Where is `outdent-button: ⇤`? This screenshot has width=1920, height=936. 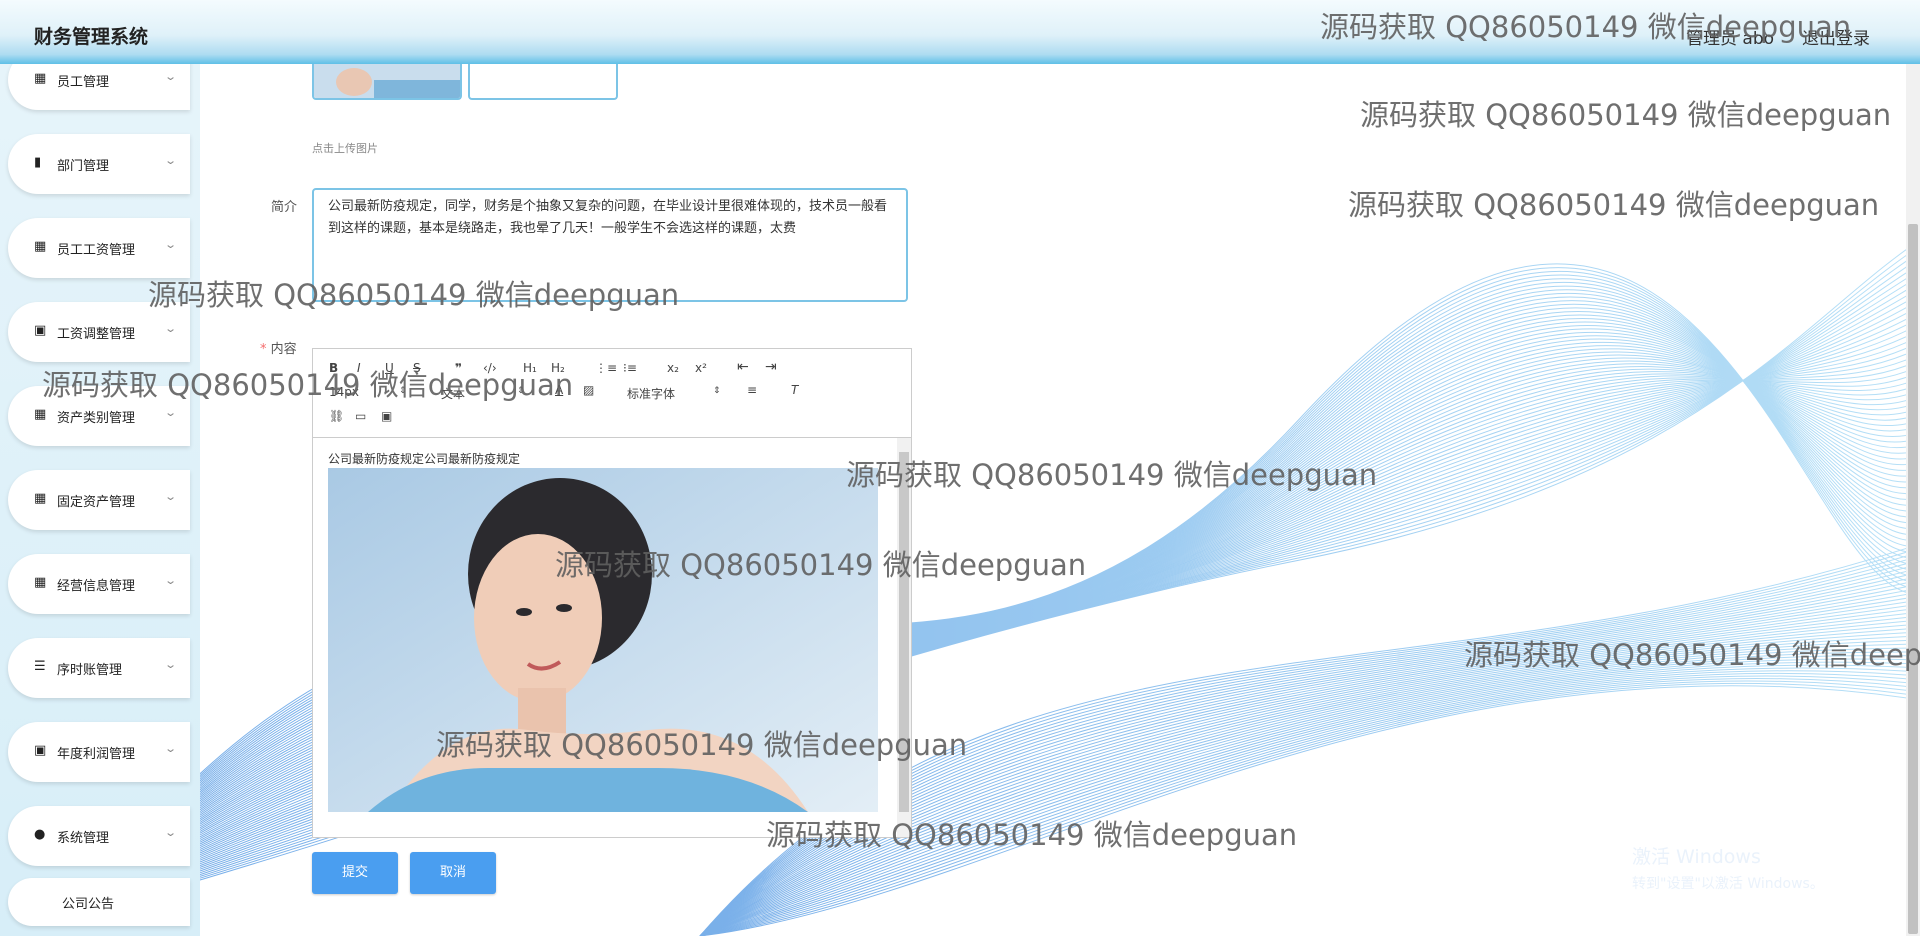 outdent-button: ⇤ is located at coordinates (743, 367).